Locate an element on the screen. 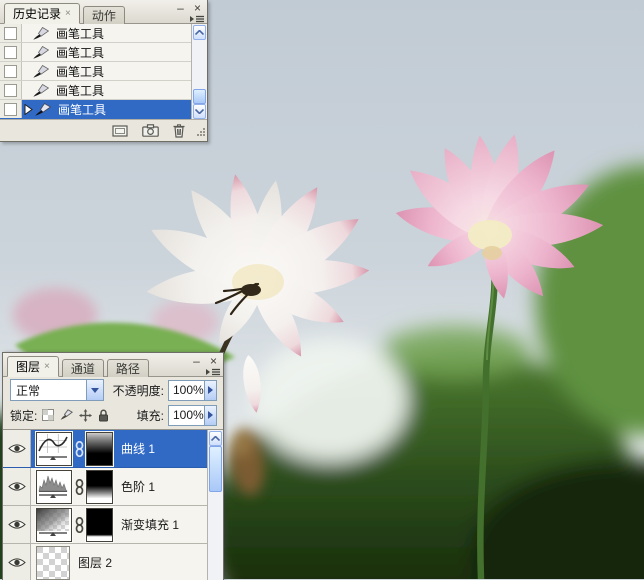 The width and height of the screenshot is (644, 580). layer-row-curves: 曲线 1 is located at coordinates (113, 449).